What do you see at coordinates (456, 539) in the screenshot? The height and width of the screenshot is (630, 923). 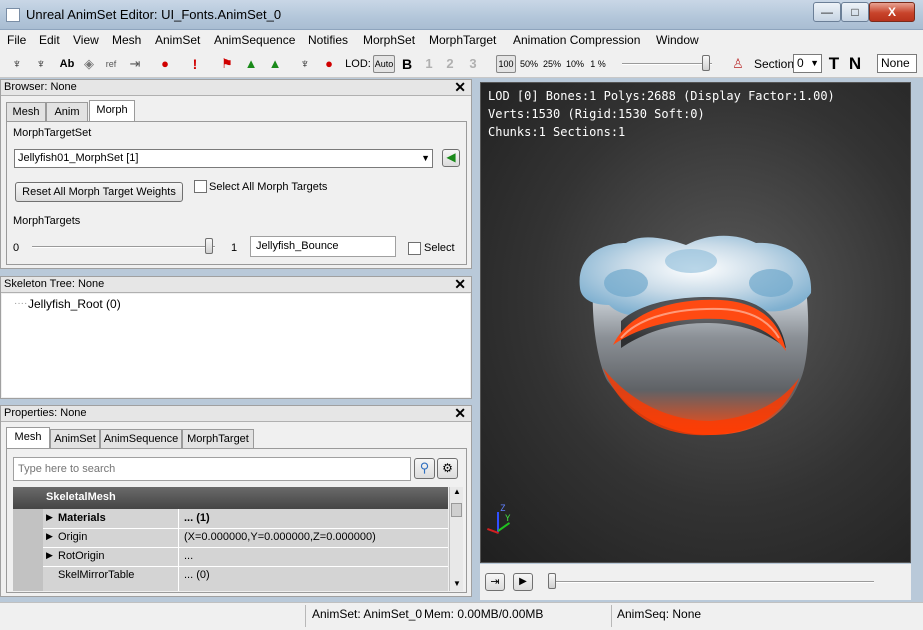 I see `properties-scrollbar: ▲ ▼` at bounding box center [456, 539].